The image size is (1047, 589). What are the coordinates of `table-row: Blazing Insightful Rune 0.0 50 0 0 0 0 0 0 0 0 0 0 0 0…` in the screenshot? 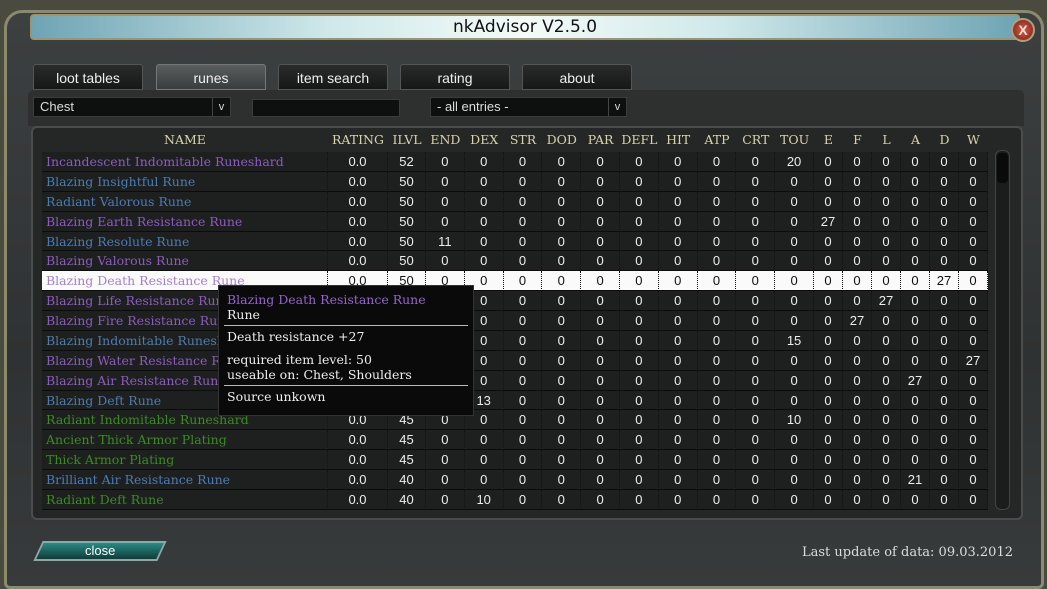 It's located at (515, 181).